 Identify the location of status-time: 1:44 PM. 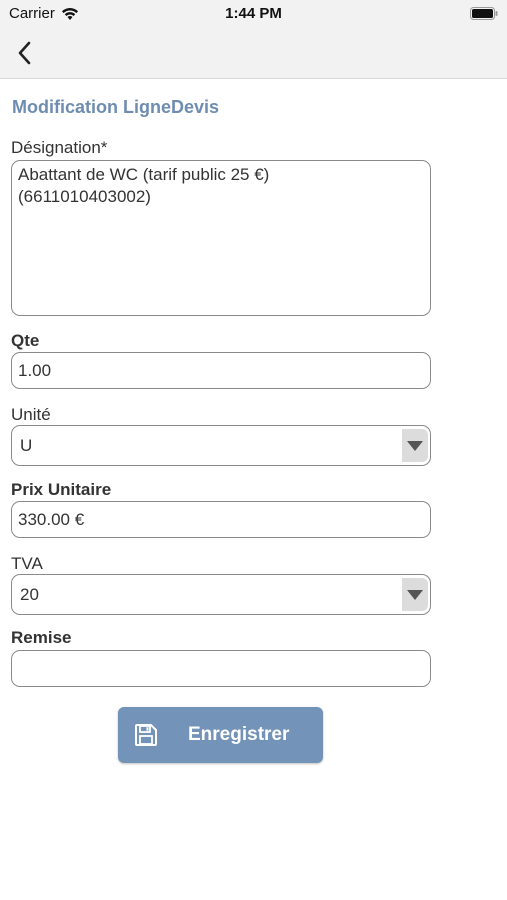
(253, 13).